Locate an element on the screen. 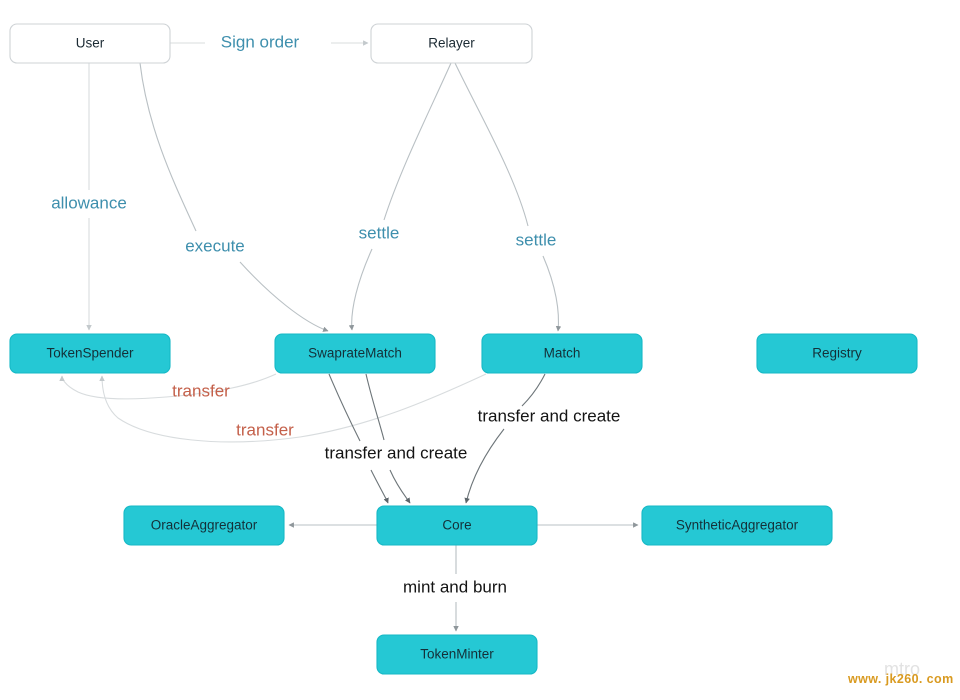 The image size is (960, 700). node-label: Match is located at coordinates (562, 353).